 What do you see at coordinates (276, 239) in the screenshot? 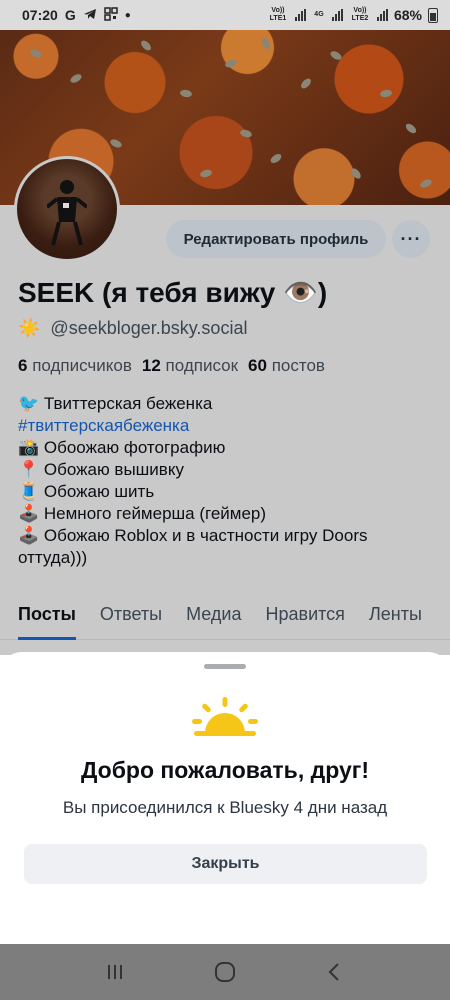
I see `edit-profile-button: Редактировать профиль` at bounding box center [276, 239].